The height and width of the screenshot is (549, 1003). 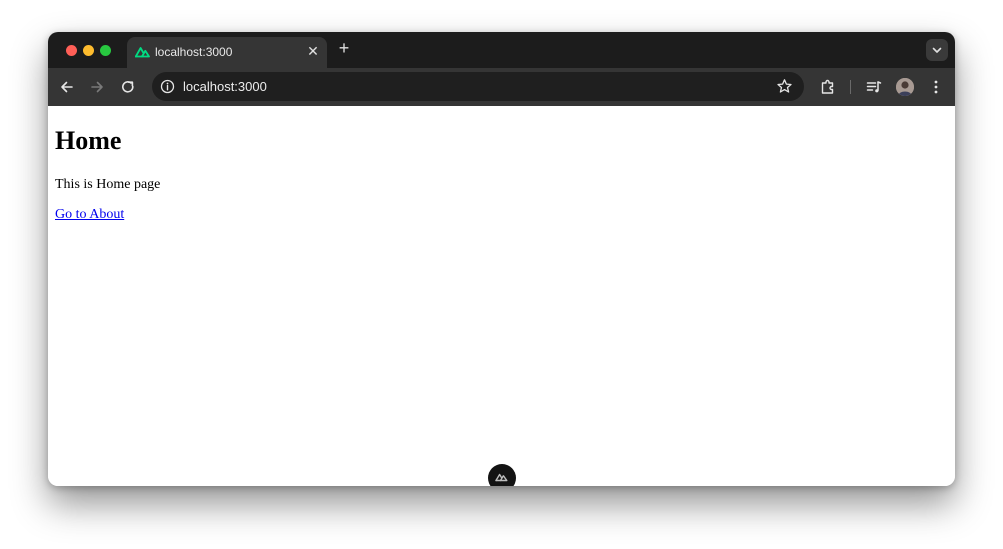 What do you see at coordinates (501, 50) in the screenshot?
I see `title-bar: localhost:3000 ✕ +` at bounding box center [501, 50].